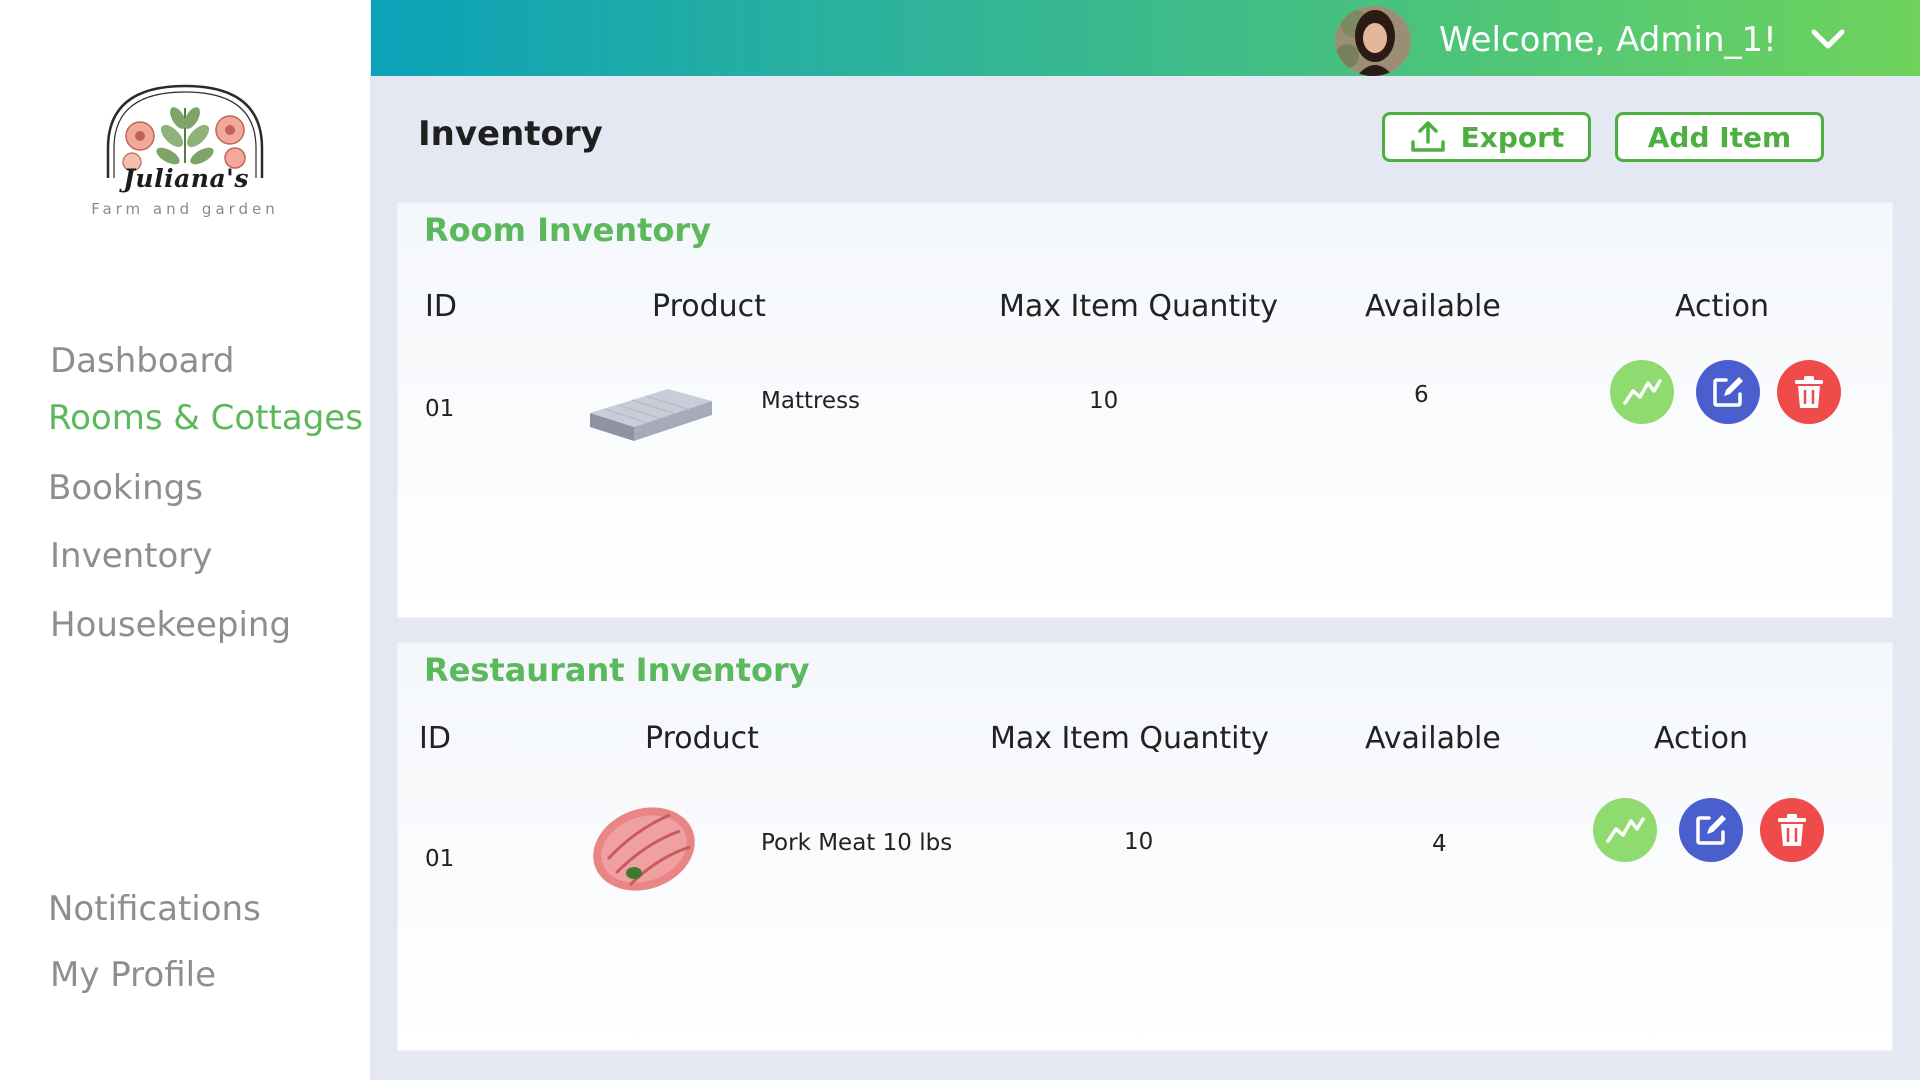 The height and width of the screenshot is (1080, 1920). Describe the element at coordinates (617, 670) in the screenshot. I see `restaurant-inventory-title: Restaurant Inventory` at that location.